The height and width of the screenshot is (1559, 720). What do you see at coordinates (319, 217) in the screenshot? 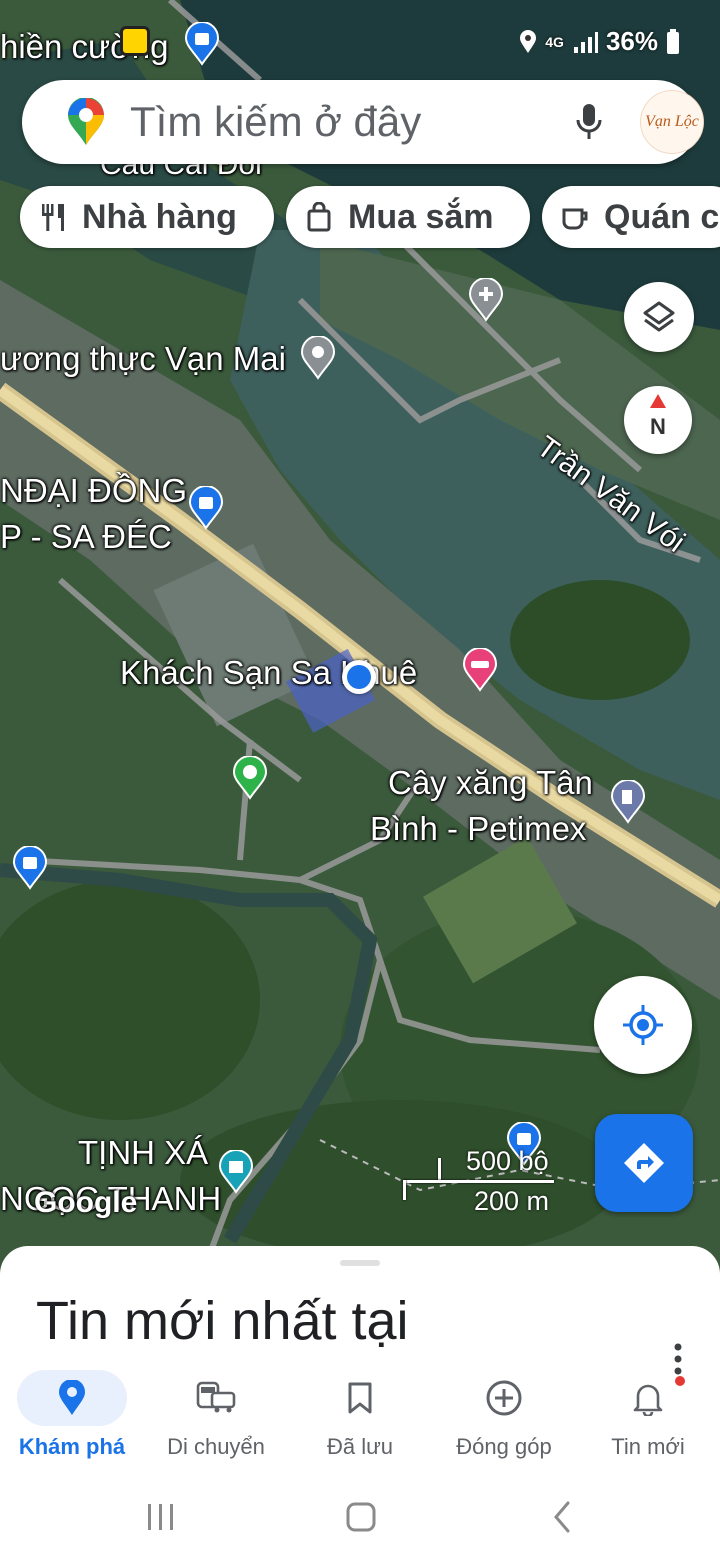
I see `shopping-bag-icon` at bounding box center [319, 217].